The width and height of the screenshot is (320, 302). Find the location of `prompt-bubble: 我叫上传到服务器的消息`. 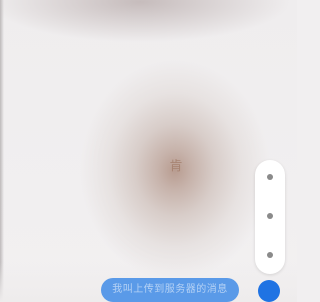

prompt-bubble: 我叫上传到服务器的消息 is located at coordinates (170, 290).